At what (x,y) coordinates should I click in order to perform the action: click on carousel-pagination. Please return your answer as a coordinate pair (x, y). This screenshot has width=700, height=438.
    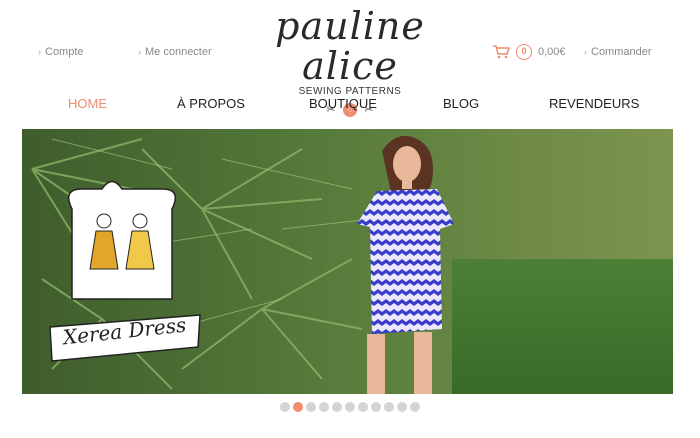
    Looking at the image, I should click on (350, 407).